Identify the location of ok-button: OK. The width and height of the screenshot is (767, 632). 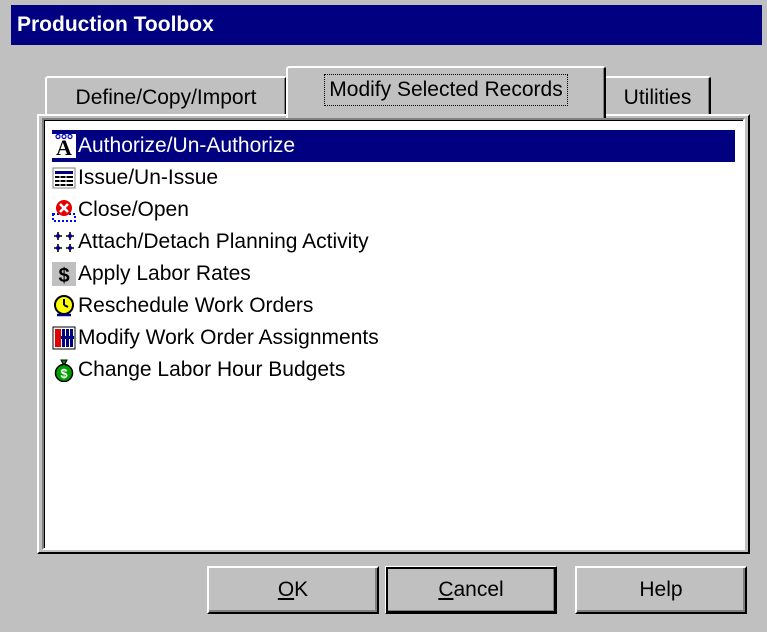
(293, 590).